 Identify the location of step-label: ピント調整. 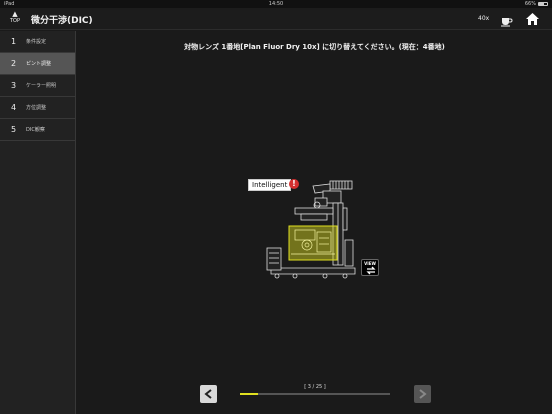
(39, 64).